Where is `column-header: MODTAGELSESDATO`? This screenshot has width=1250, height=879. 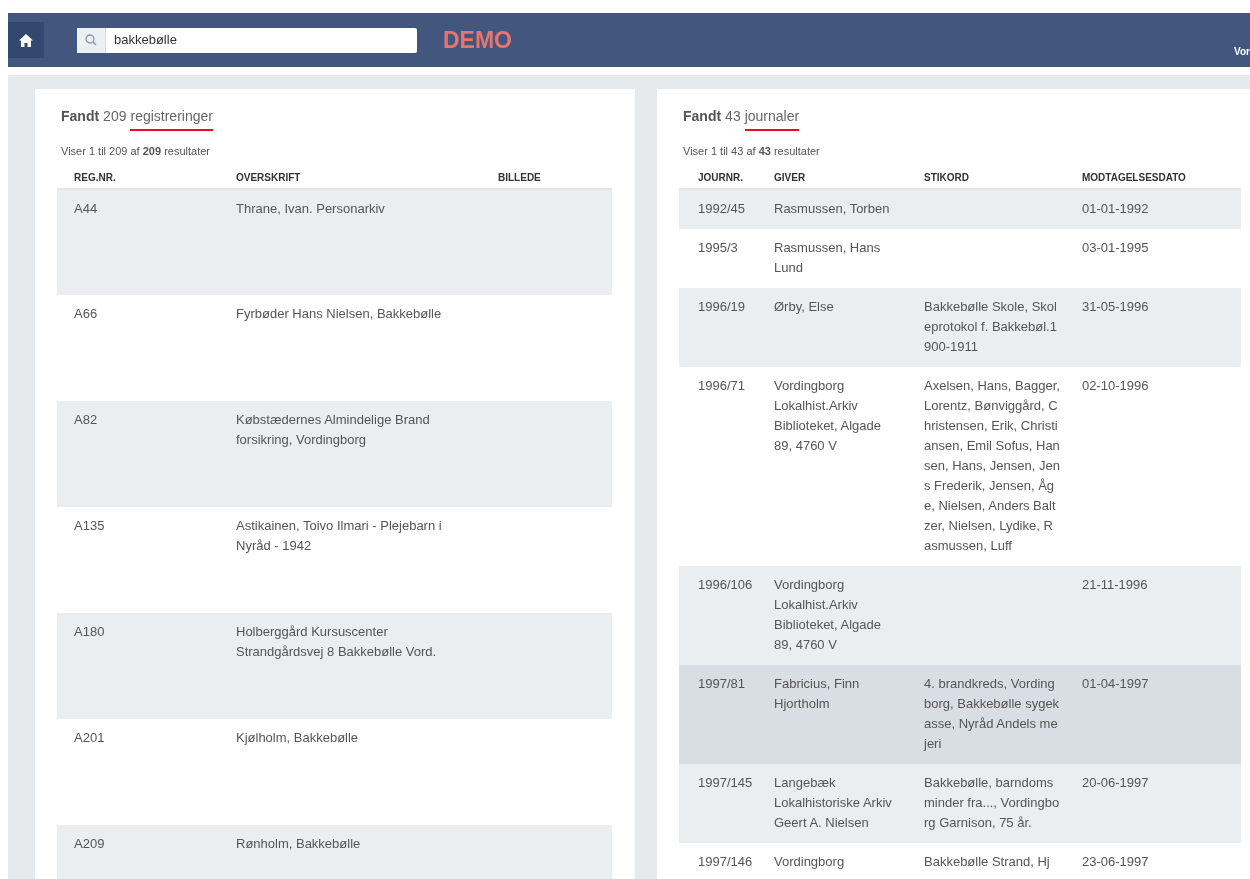
column-header: MODTAGELSESDATO is located at coordinates (1161, 179).